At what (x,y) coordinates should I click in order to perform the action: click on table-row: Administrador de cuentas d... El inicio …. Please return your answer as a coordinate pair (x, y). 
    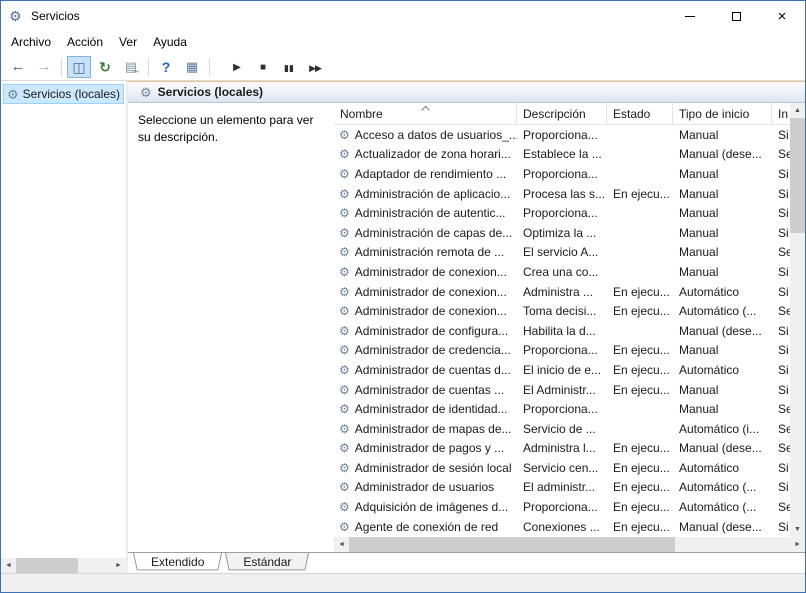
    Looking at the image, I should click on (562, 370).